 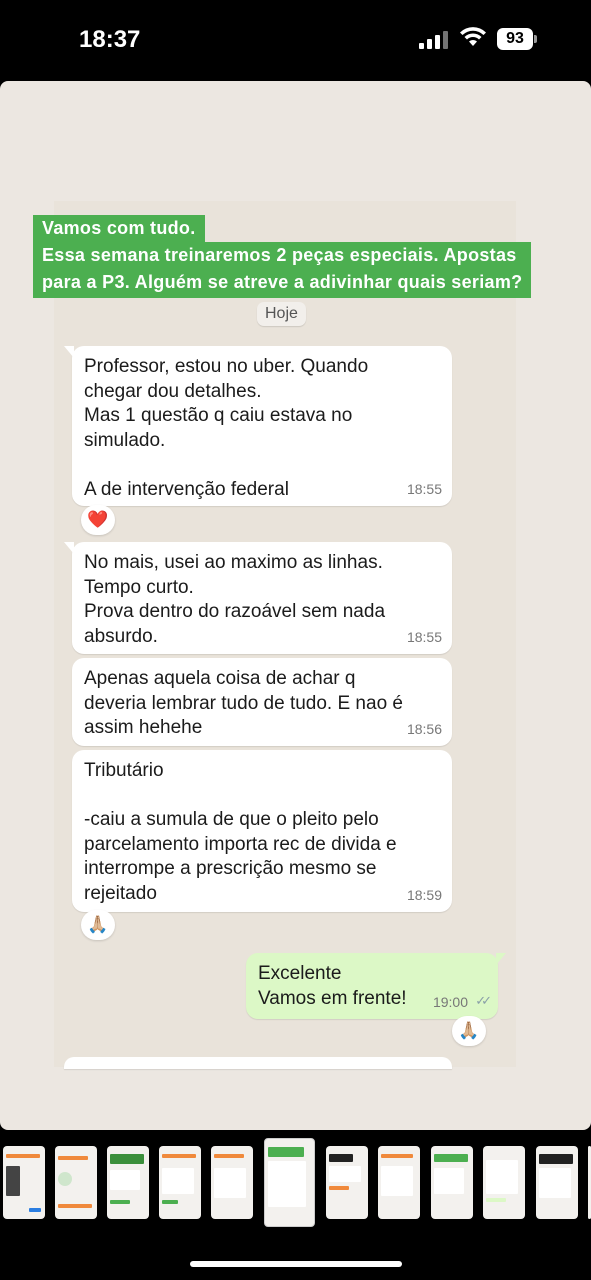 I want to click on date-separator: Hoje, so click(x=281, y=314).